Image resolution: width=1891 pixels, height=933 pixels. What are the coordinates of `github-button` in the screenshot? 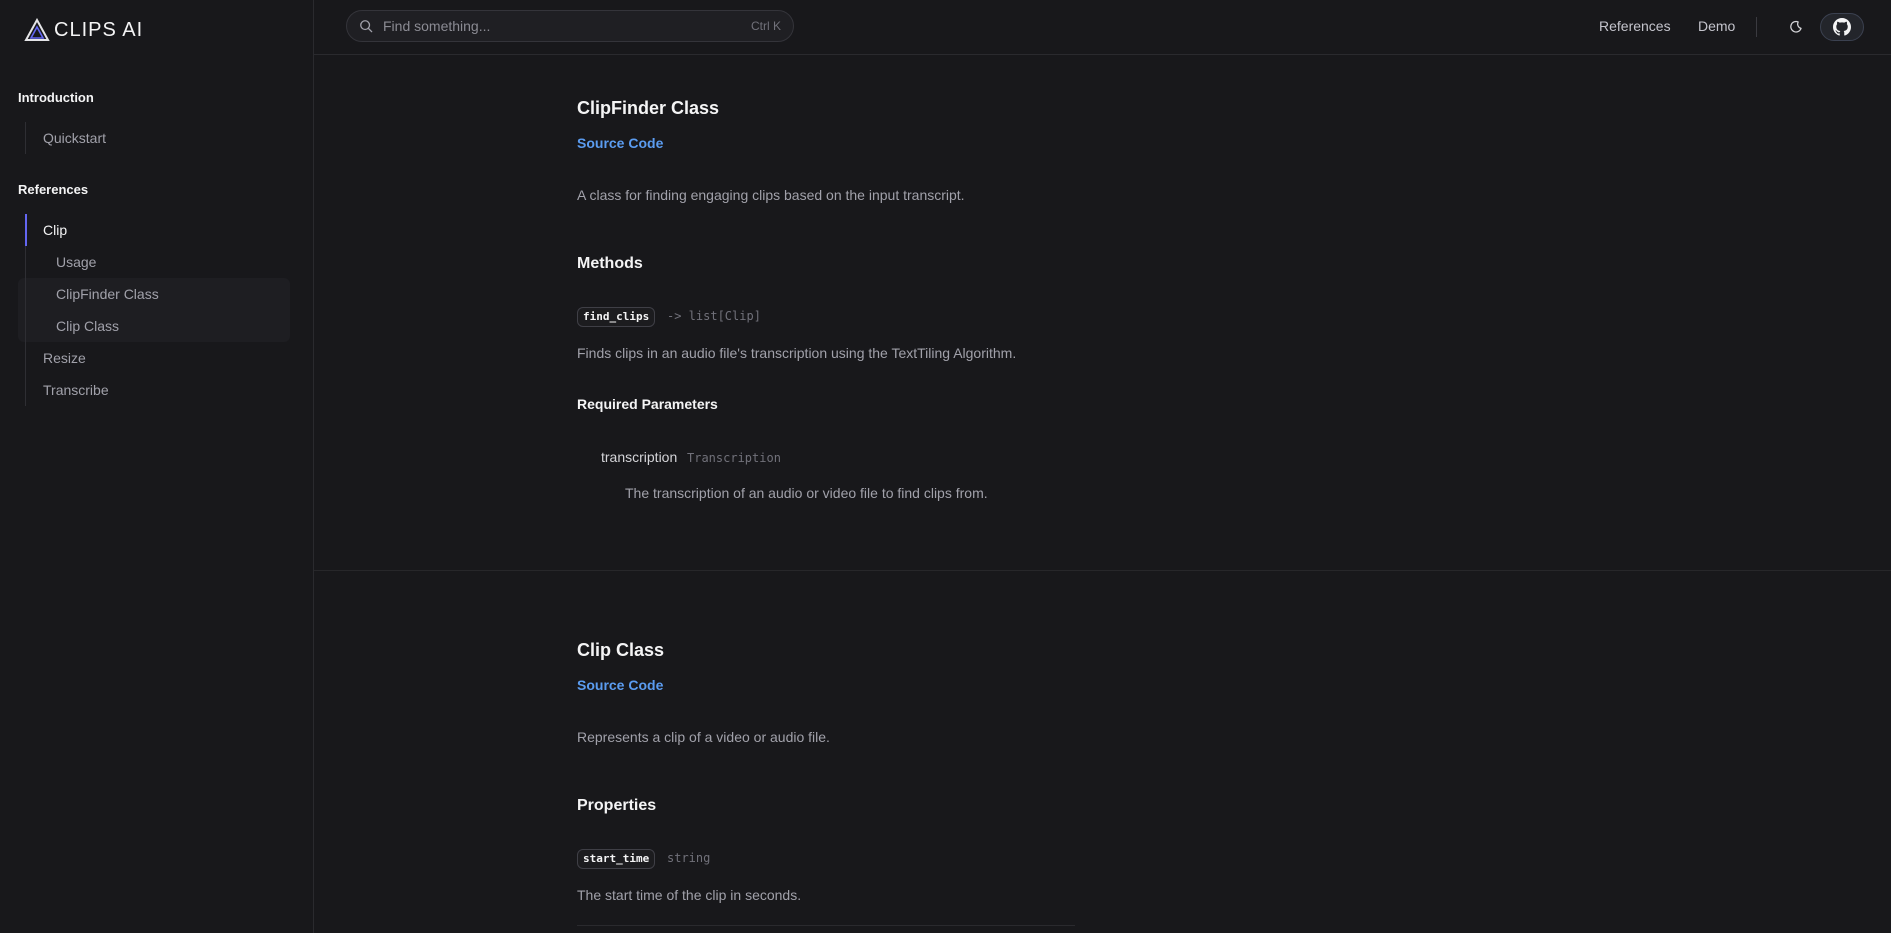 It's located at (1842, 27).